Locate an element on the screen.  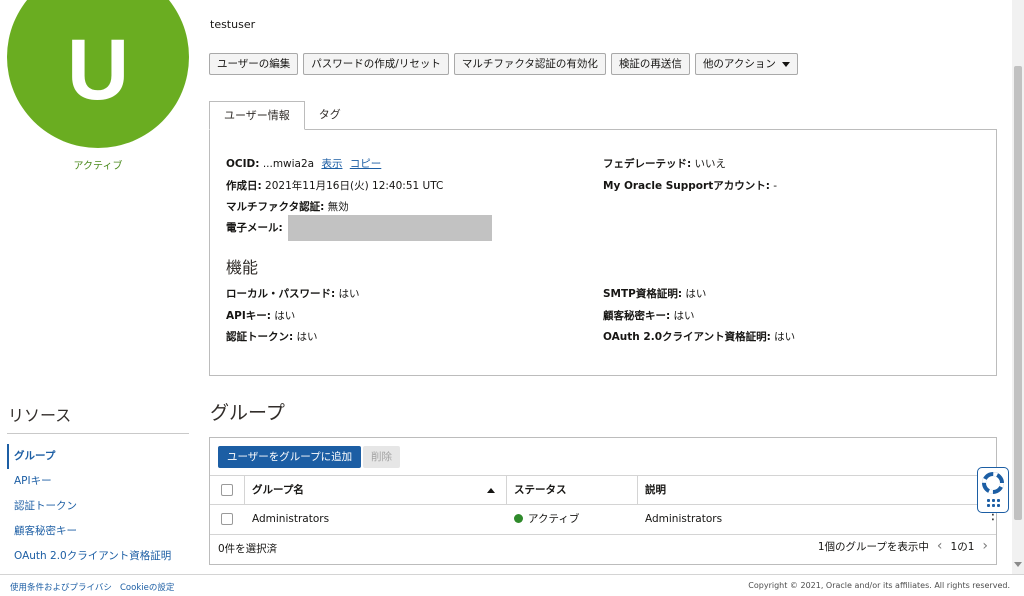
add-user-to-group-button: ユーザーをグループに追加 is located at coordinates (290, 457).